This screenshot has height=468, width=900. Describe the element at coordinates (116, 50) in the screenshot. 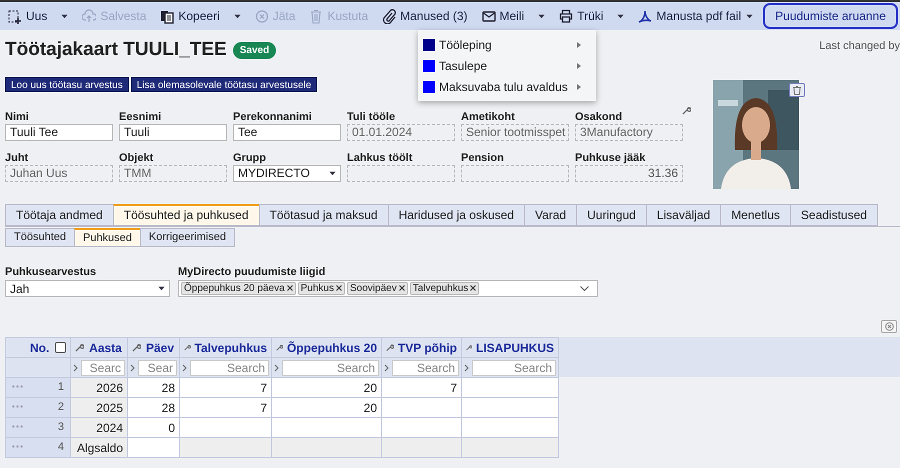

I see `page-title: Töötajakaart TUULI_TEE` at that location.